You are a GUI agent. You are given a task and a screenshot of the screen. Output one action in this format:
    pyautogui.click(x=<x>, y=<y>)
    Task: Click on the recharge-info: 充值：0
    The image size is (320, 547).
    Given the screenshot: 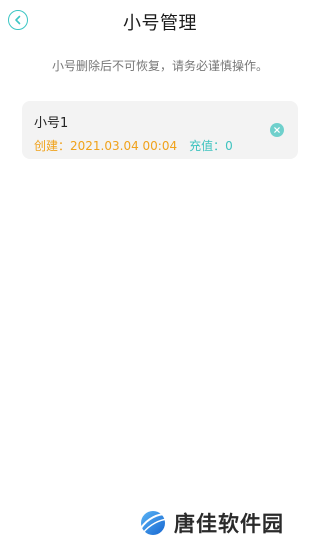 What is the action you would take?
    pyautogui.click(x=211, y=146)
    